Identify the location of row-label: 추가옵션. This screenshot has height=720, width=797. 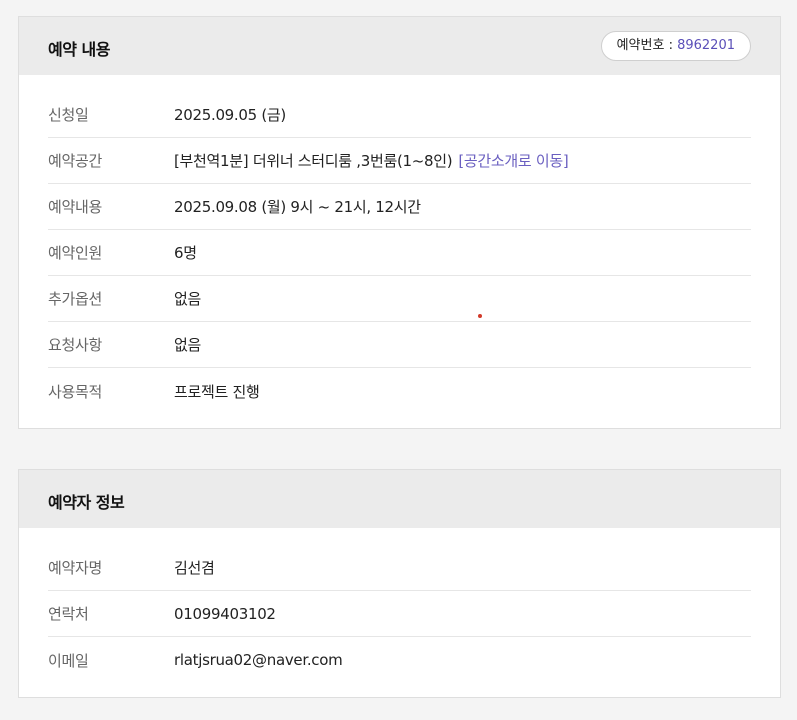
(75, 299).